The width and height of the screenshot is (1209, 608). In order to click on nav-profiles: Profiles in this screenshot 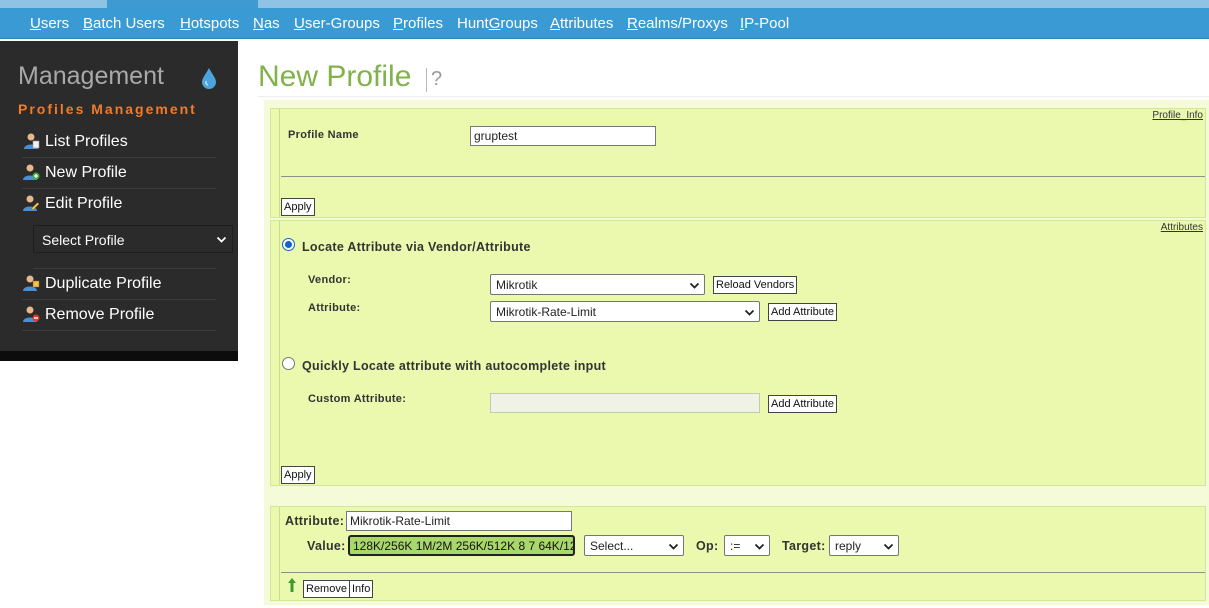, I will do `click(418, 23)`.